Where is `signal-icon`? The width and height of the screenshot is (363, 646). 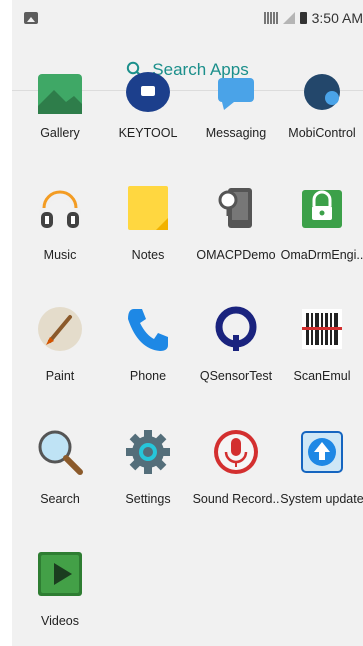
signal-icon is located at coordinates (288, 18).